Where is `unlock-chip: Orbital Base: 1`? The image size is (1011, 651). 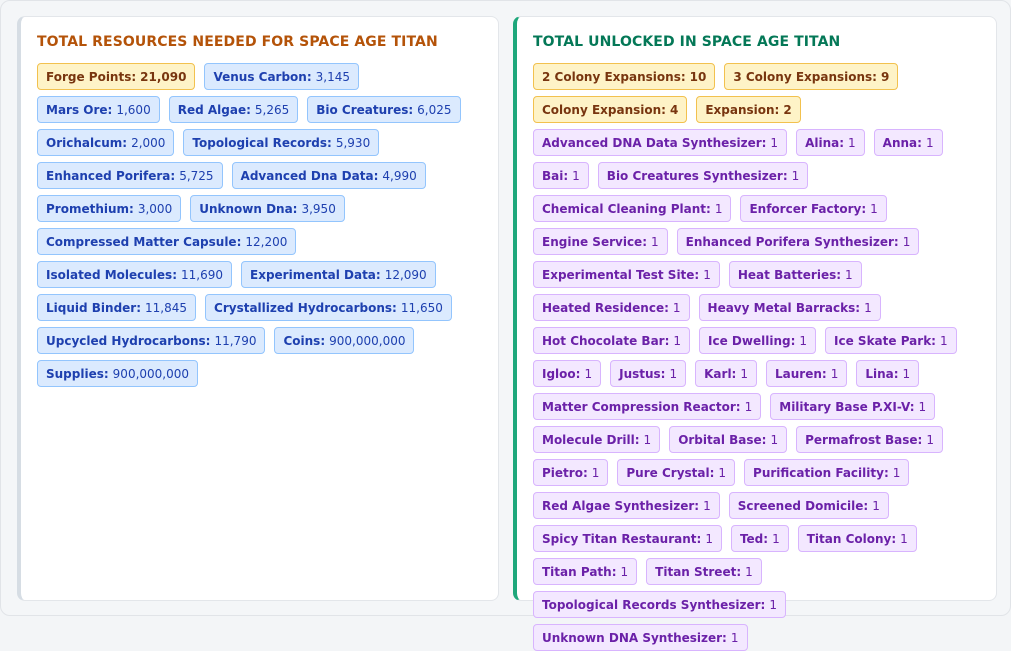
unlock-chip: Orbital Base: 1 is located at coordinates (728, 439).